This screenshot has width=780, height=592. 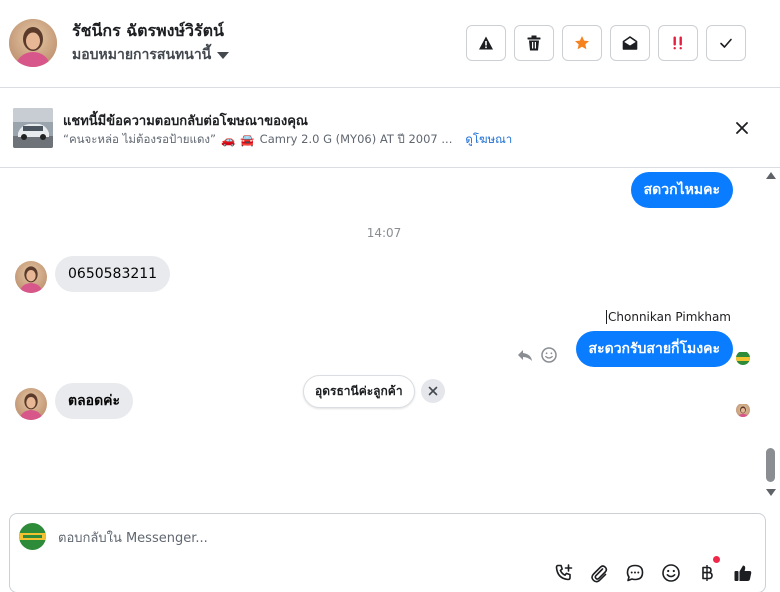 I want to click on ad-title: แชทนี้มีข้อความตอบกลับต่อโฆษณาของคุณ, so click(x=185, y=121).